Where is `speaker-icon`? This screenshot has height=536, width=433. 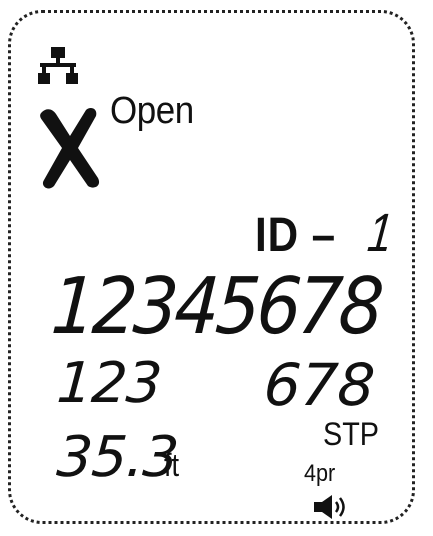 speaker-icon is located at coordinates (329, 507).